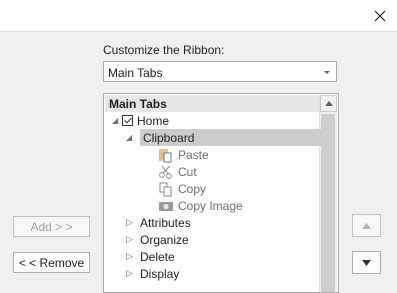  I want to click on tree-scrollbar, so click(328, 193).